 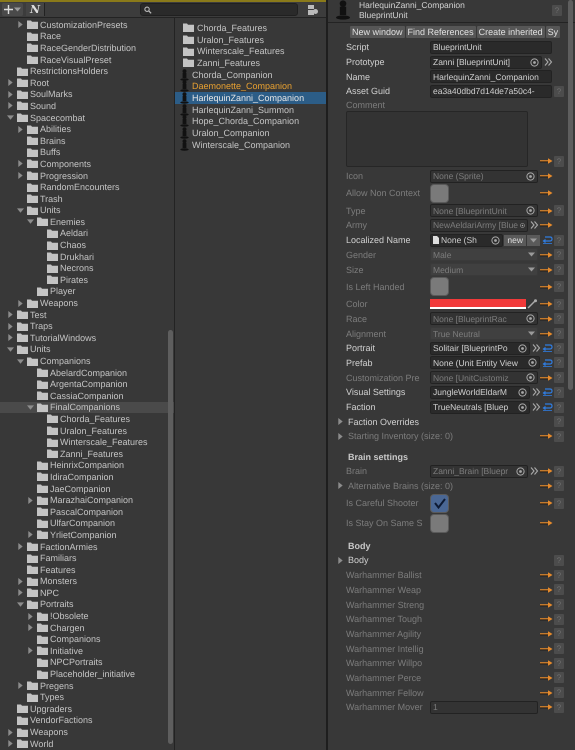 What do you see at coordinates (87, 384) in the screenshot?
I see `folder-item: ArgentaCompanion` at bounding box center [87, 384].